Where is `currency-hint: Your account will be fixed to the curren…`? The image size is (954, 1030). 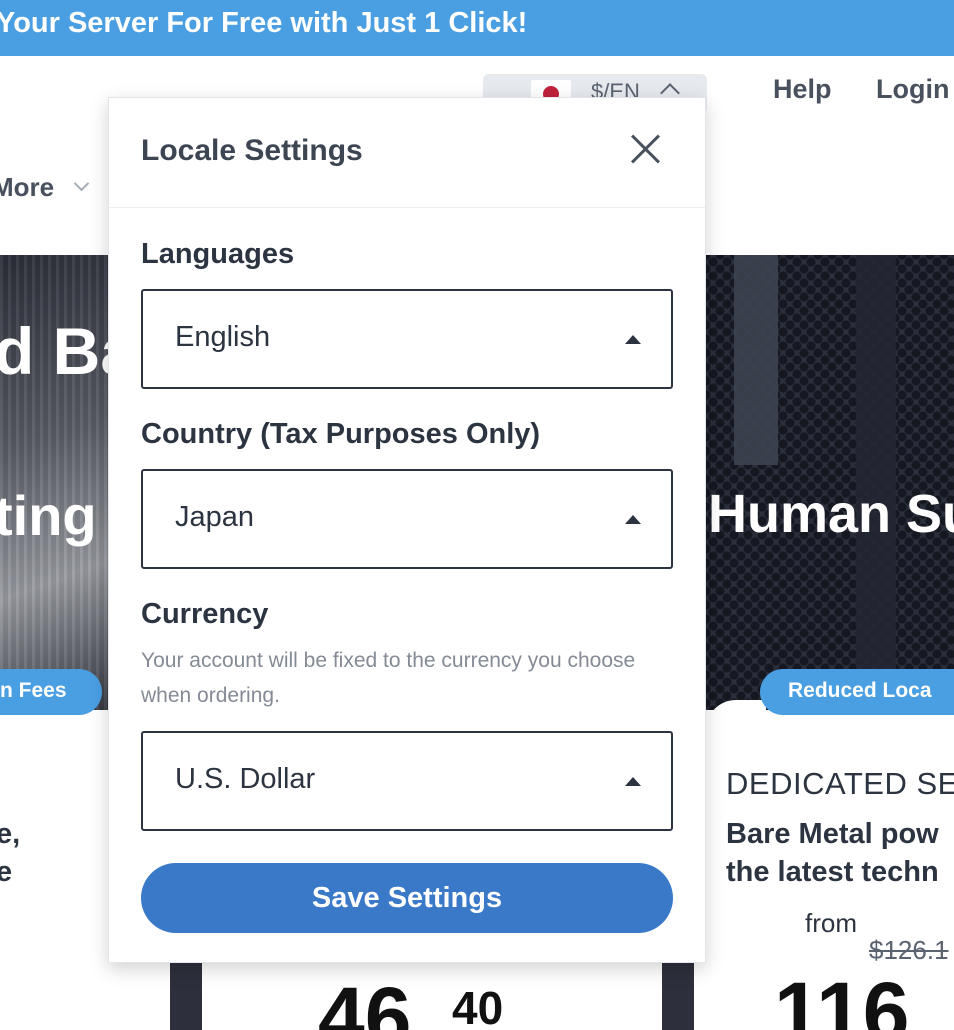 currency-hint: Your account will be fixed to the curren… is located at coordinates (388, 678).